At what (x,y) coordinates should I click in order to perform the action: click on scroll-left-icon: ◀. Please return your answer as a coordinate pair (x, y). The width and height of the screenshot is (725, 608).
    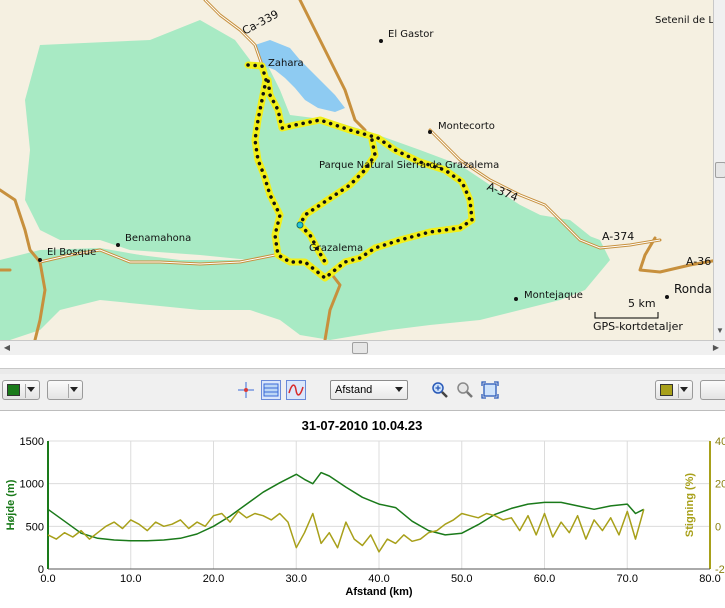
    Looking at the image, I should click on (7, 348).